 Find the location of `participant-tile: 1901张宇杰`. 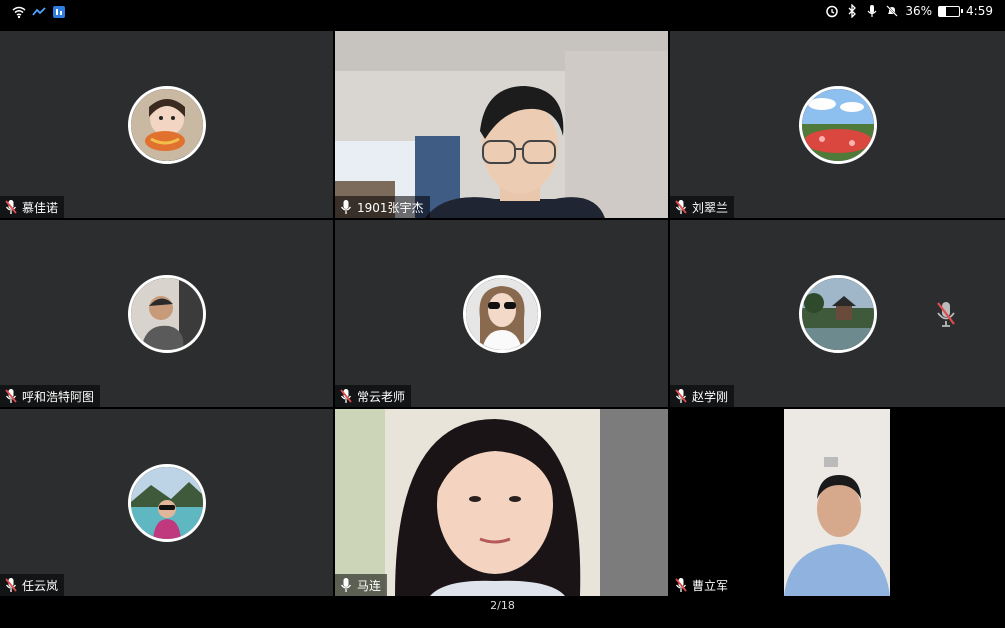

participant-tile: 1901张宇杰 is located at coordinates (501, 124).